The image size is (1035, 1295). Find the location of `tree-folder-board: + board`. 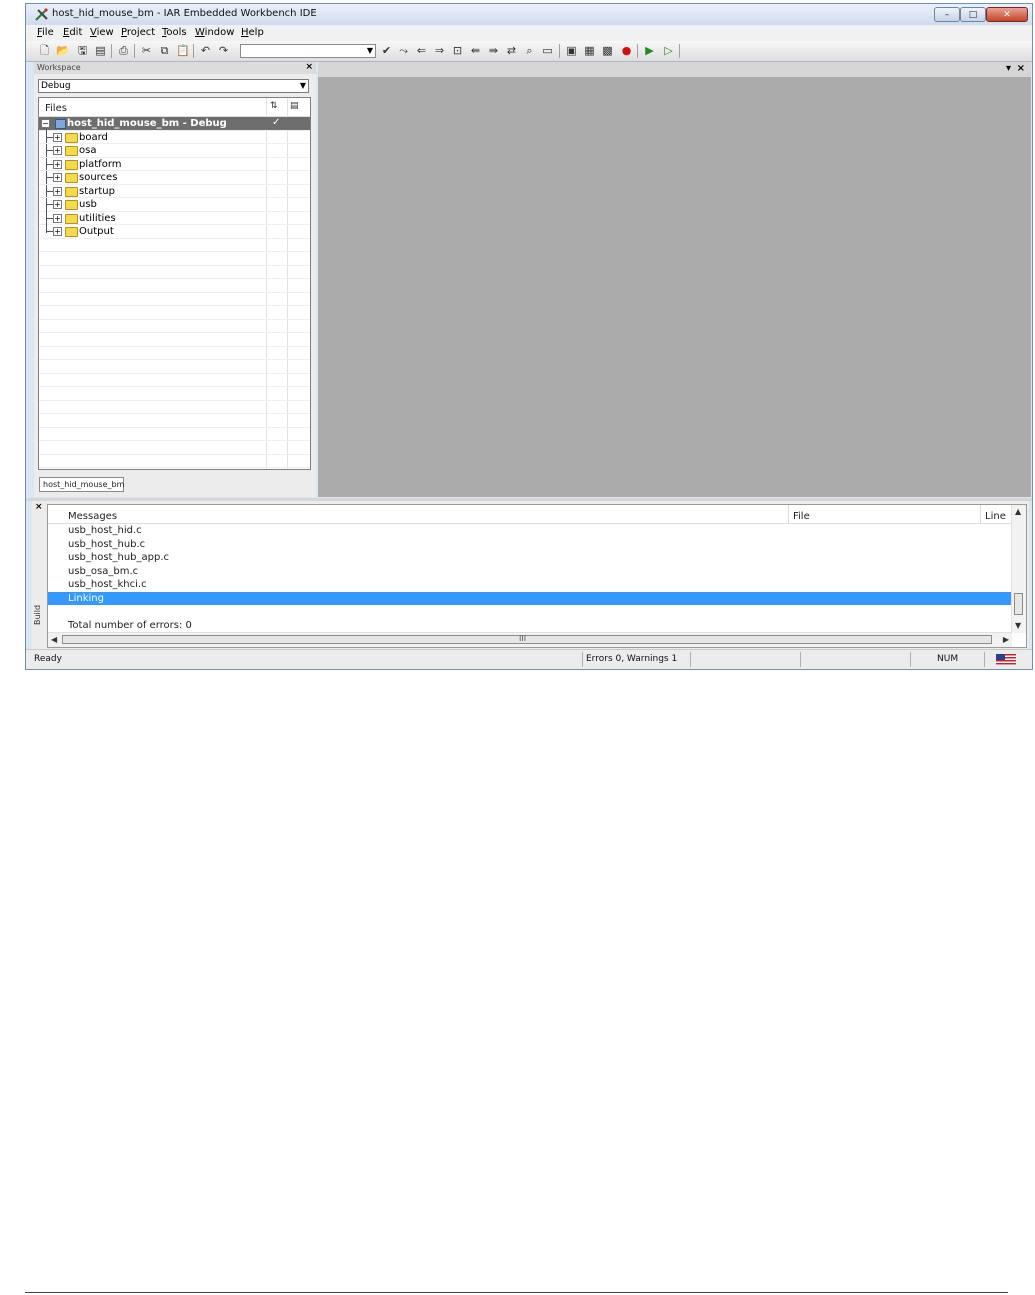

tree-folder-board: + board is located at coordinates (174, 137).